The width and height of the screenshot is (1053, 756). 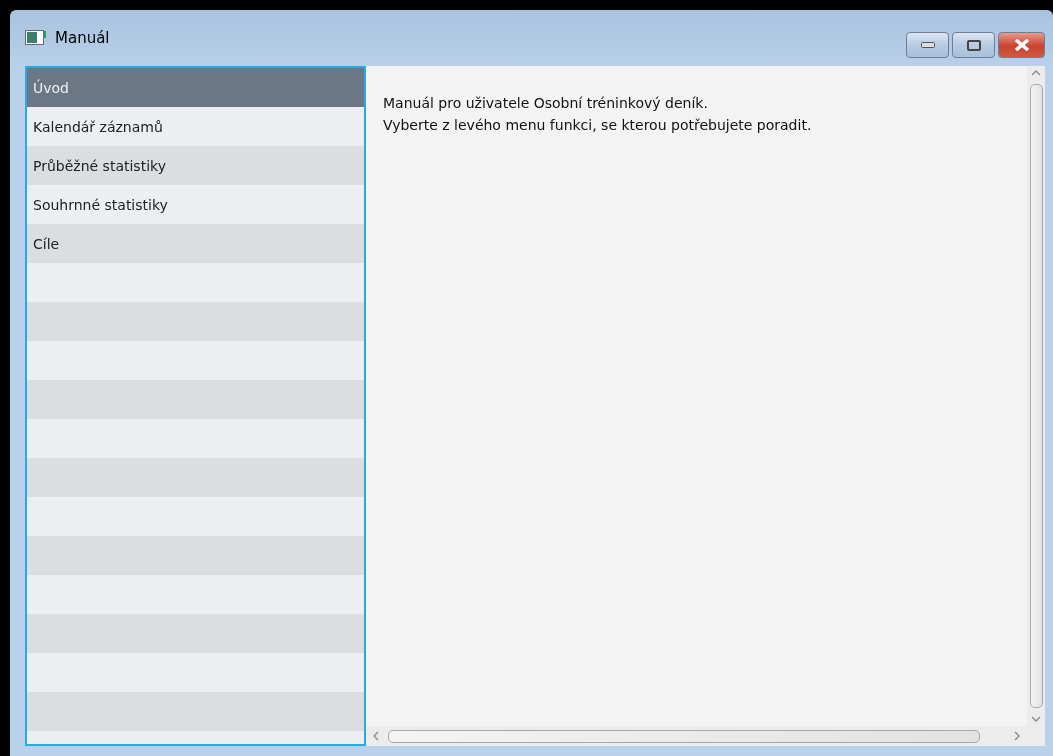 I want to click on close-icon, so click(x=1021, y=45).